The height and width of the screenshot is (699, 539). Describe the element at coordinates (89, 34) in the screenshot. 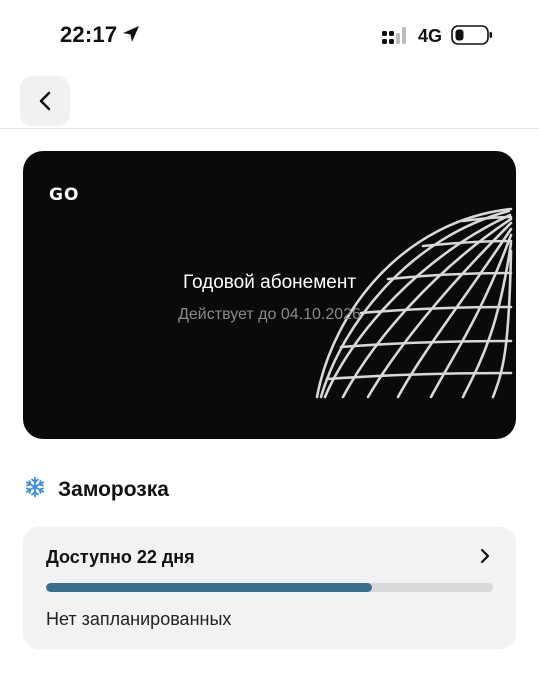

I see `status-time: 22:17` at that location.